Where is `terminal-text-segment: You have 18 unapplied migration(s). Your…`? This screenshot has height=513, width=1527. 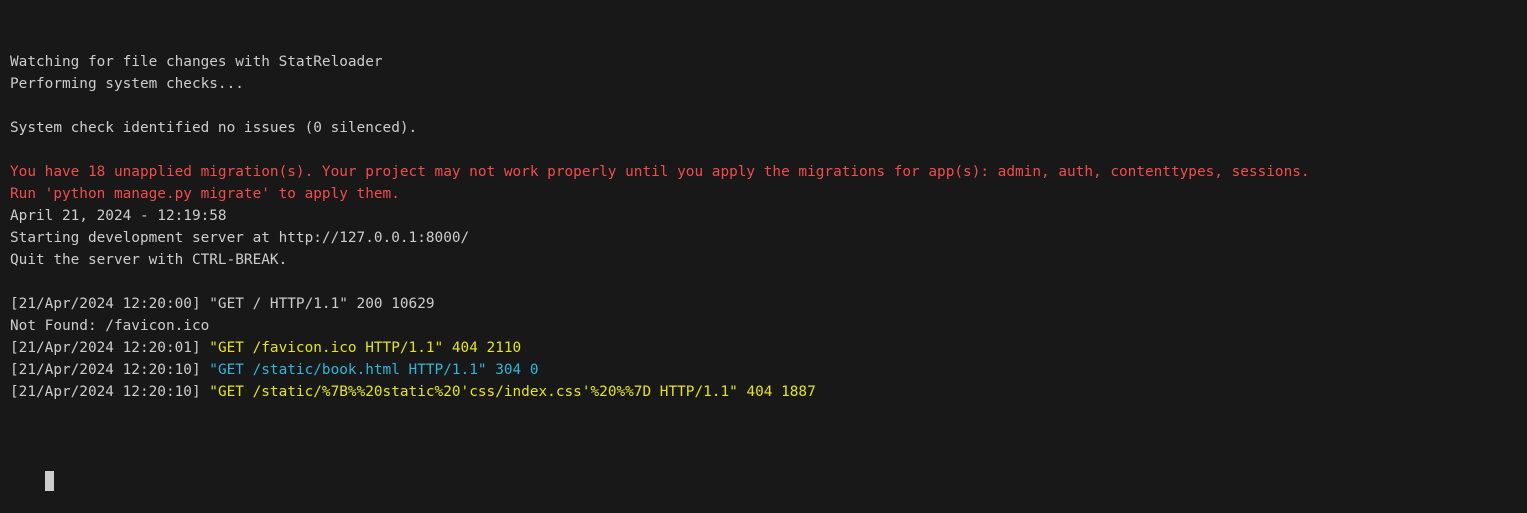
terminal-text-segment: You have 18 unapplied migration(s). Your… is located at coordinates (660, 172).